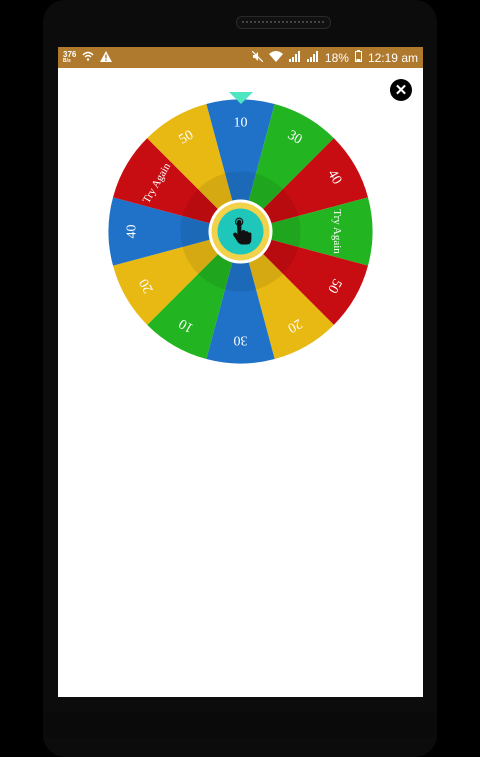  Describe the element at coordinates (106, 57) in the screenshot. I see `warning-icon` at that location.